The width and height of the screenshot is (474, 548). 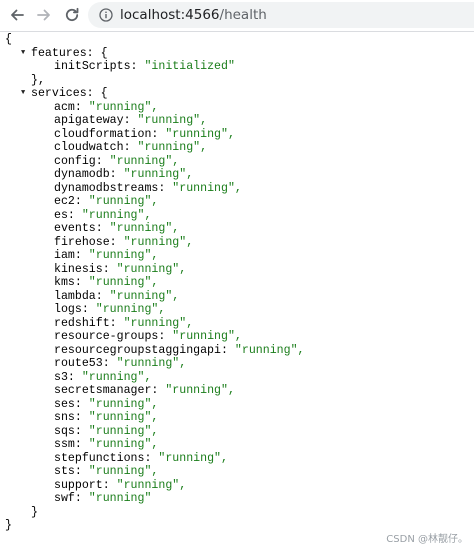 What do you see at coordinates (237, 108) in the screenshot?
I see `json-entry: acm: "running",` at bounding box center [237, 108].